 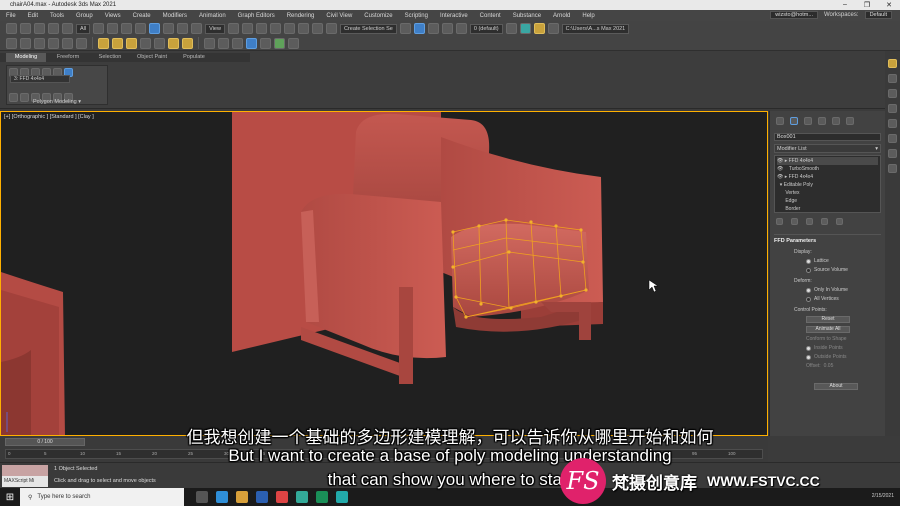 What do you see at coordinates (461, 28) in the screenshot?
I see `toggle-ribbon-icon` at bounding box center [461, 28].